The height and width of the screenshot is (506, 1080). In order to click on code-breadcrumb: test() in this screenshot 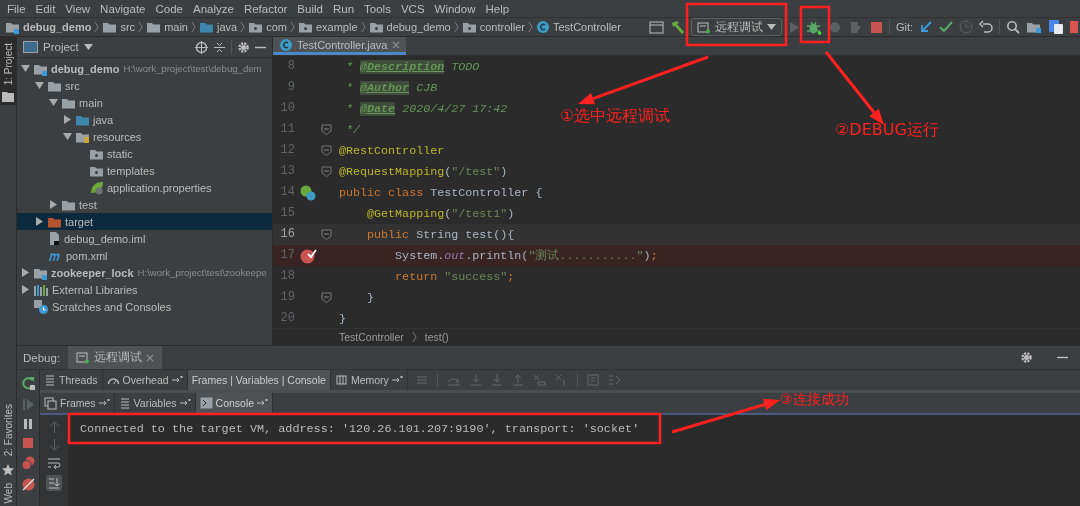, I will do `click(436, 337)`.